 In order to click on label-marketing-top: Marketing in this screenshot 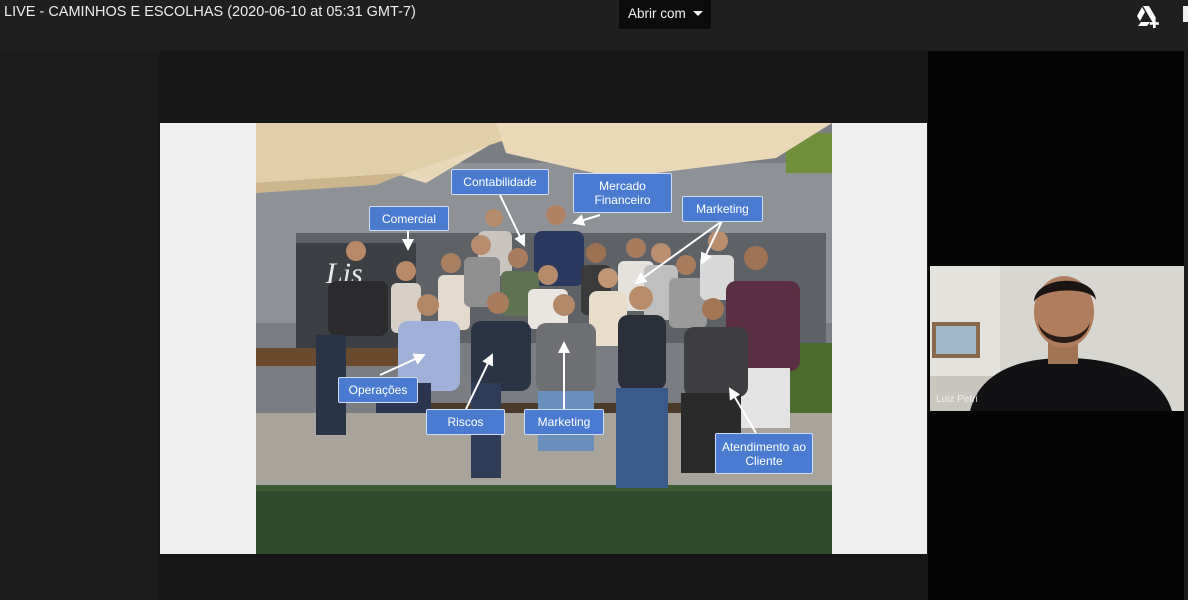, I will do `click(722, 209)`.